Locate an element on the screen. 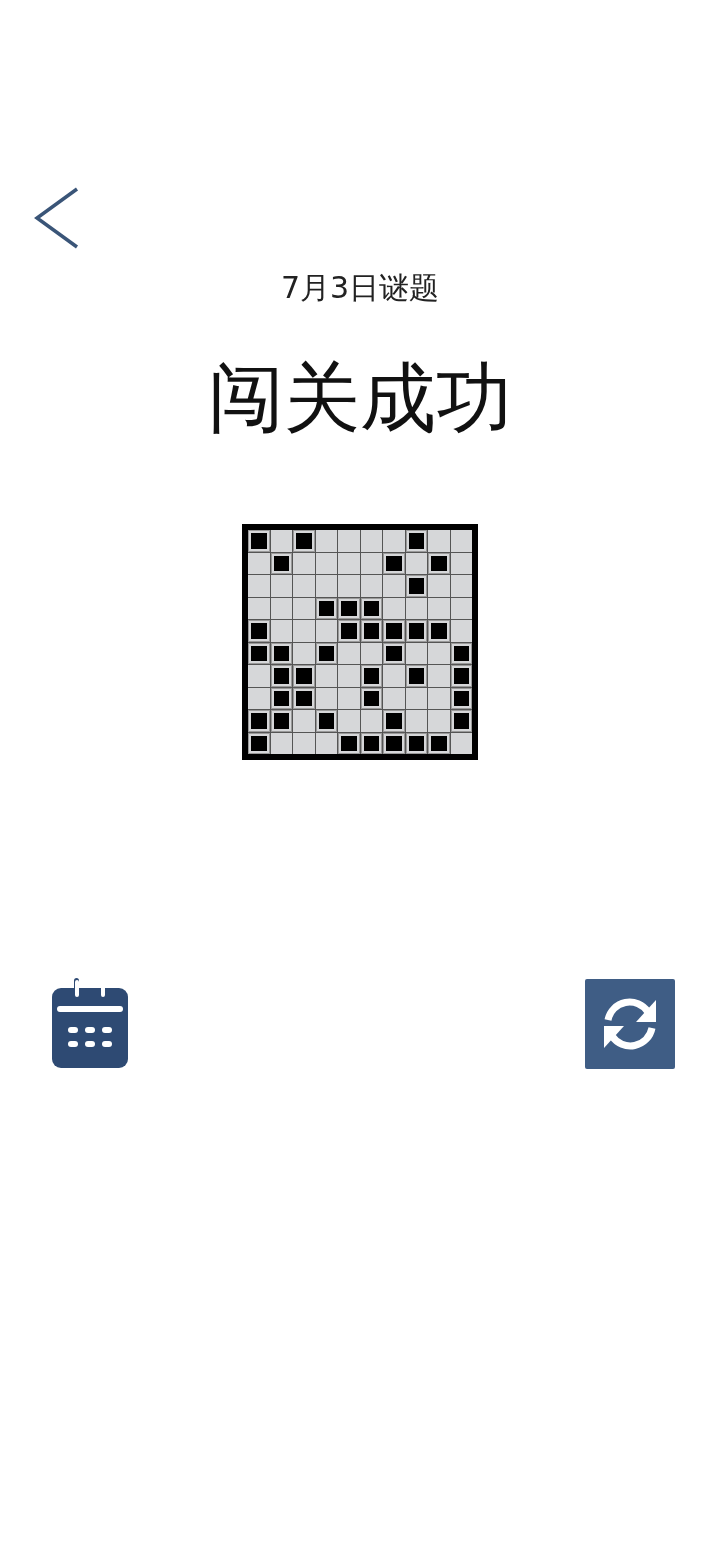 This screenshot has width=720, height=1560. calendar-icon is located at coordinates (91, 1024).